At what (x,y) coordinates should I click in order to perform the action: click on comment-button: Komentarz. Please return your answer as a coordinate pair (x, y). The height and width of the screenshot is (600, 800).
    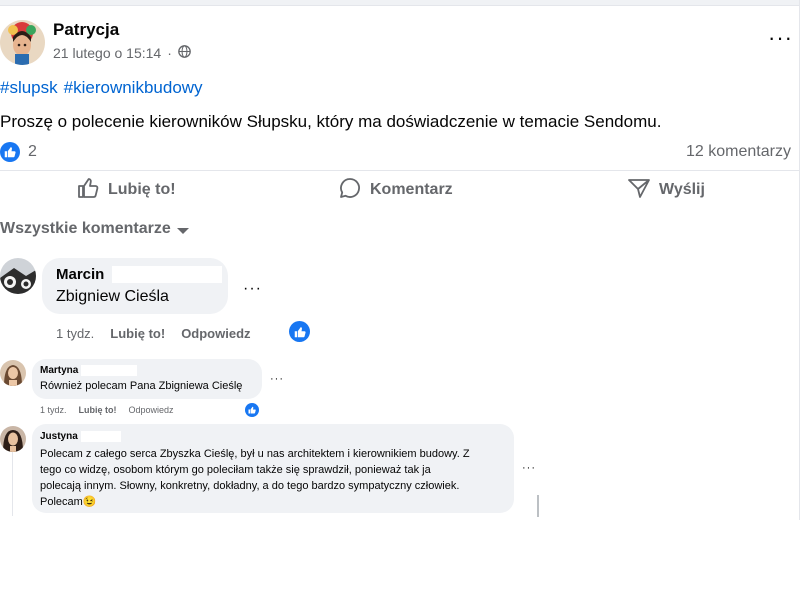
    Looking at the image, I should click on (395, 190).